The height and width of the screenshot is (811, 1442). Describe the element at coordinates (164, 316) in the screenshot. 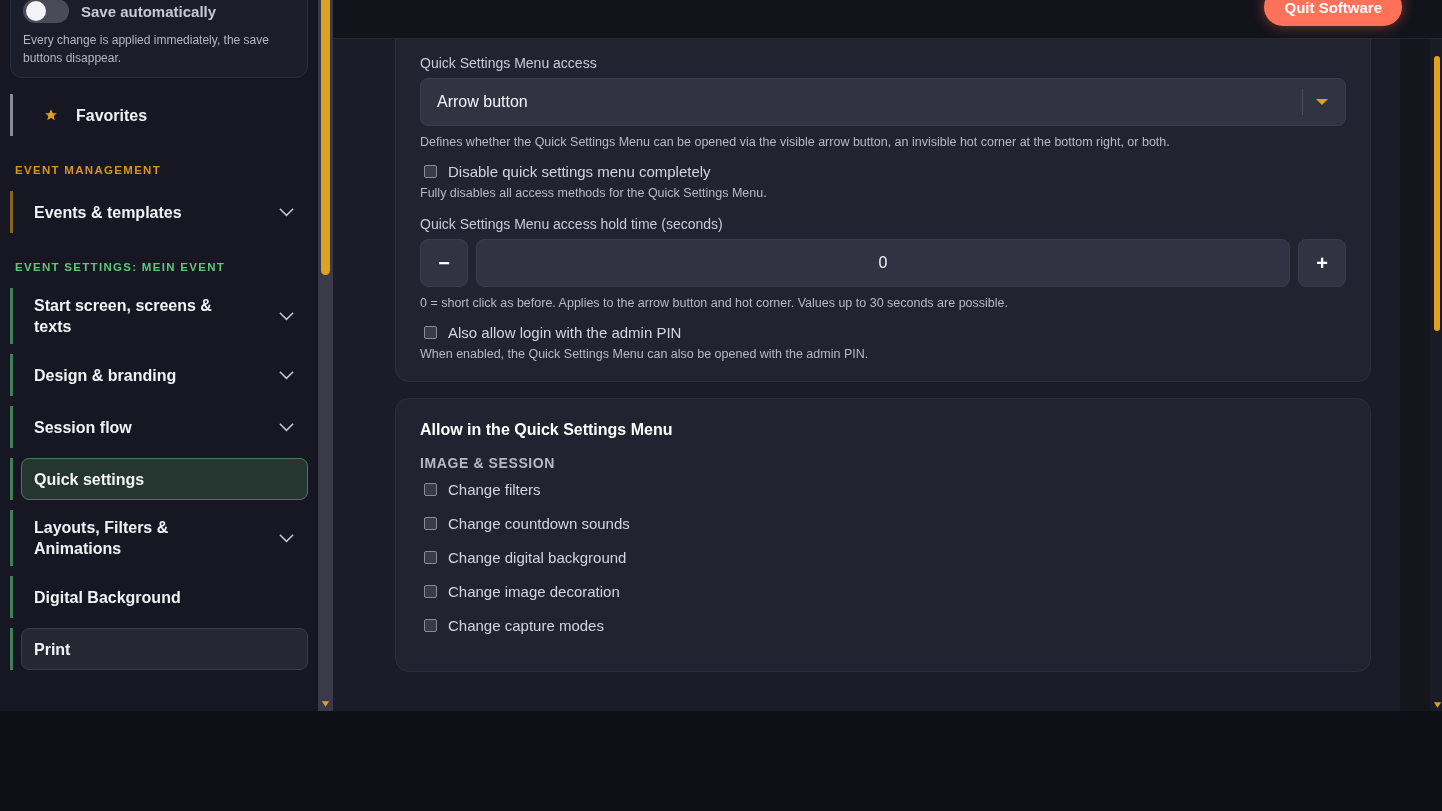

I see `sidebar-item: Start screen, screens & texts` at that location.